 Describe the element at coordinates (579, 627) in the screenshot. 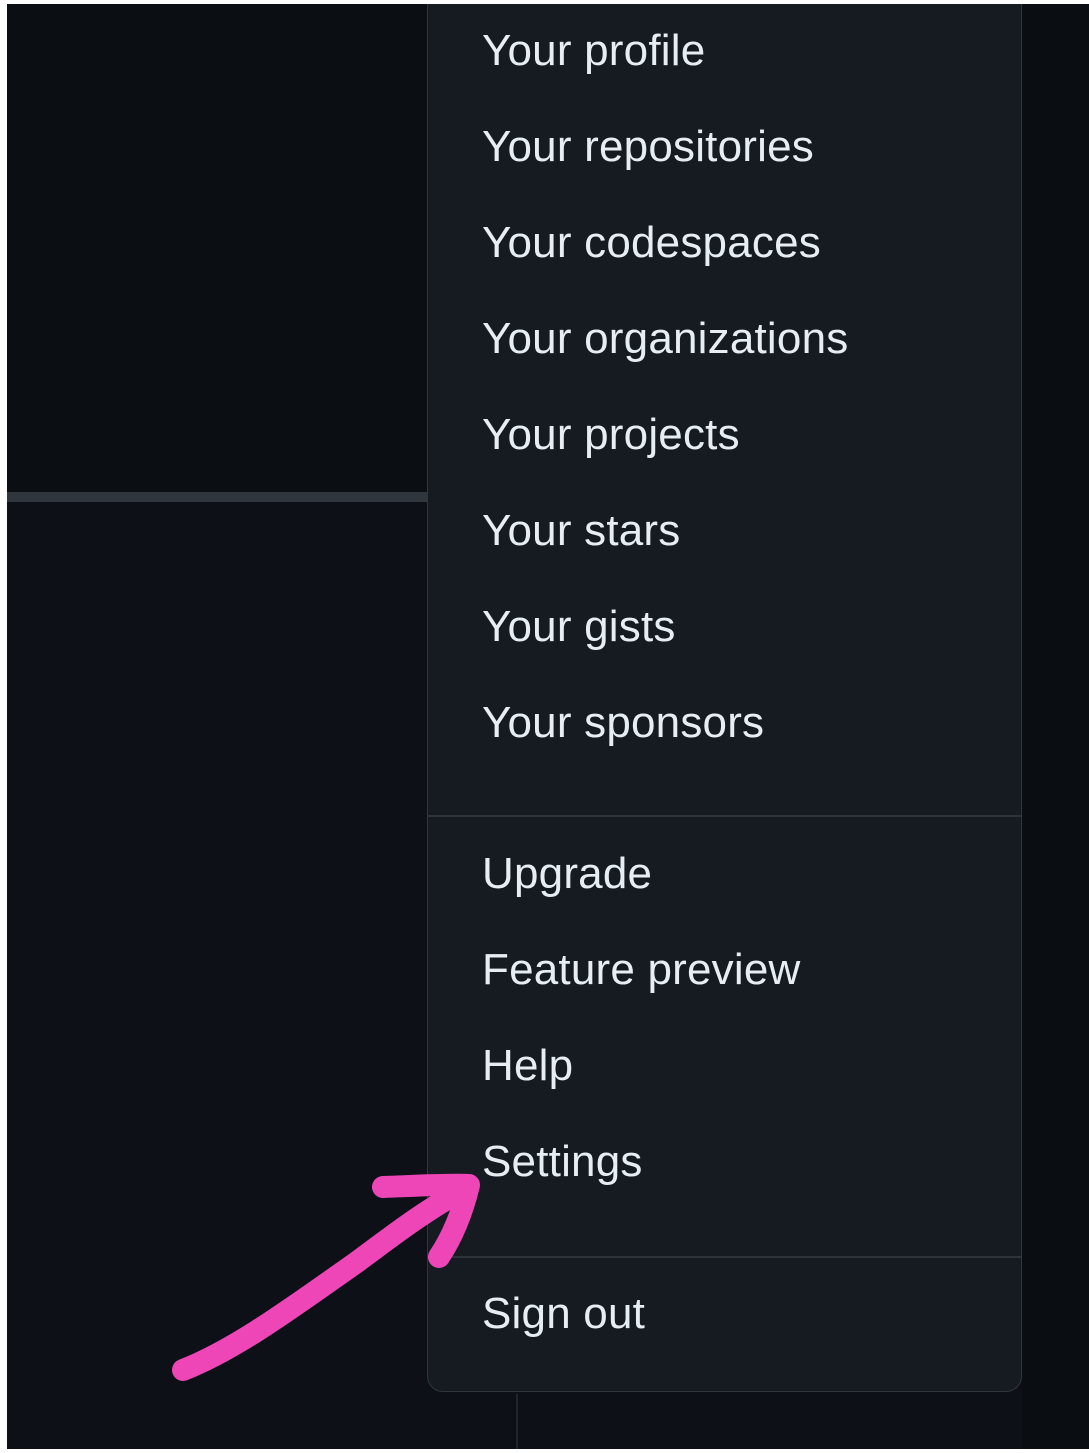

I see `menu-item-your-gists: Your gists` at that location.